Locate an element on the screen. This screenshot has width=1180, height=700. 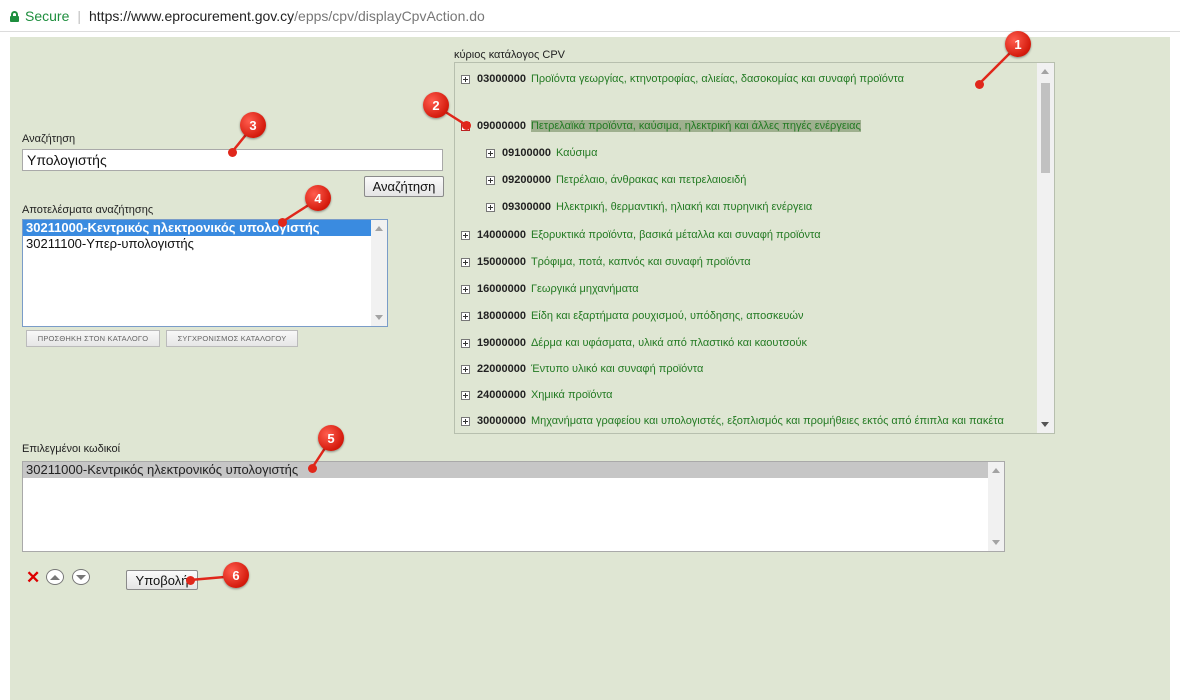
search-label: Αναζήτηση is located at coordinates (49, 139).